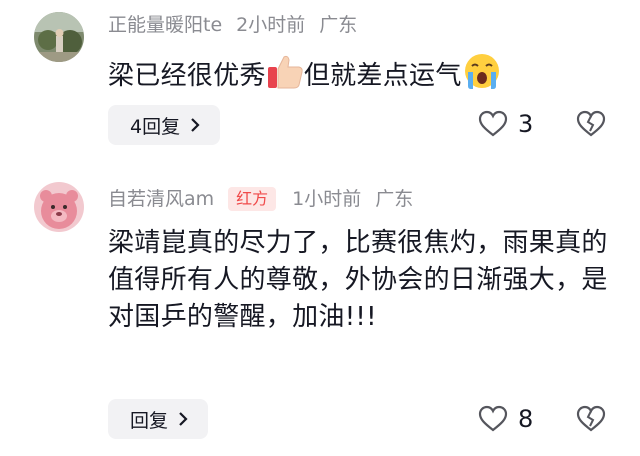 Image resolution: width=640 pixels, height=456 pixels. What do you see at coordinates (327, 199) in the screenshot?
I see `timestamp: 1小时前` at bounding box center [327, 199].